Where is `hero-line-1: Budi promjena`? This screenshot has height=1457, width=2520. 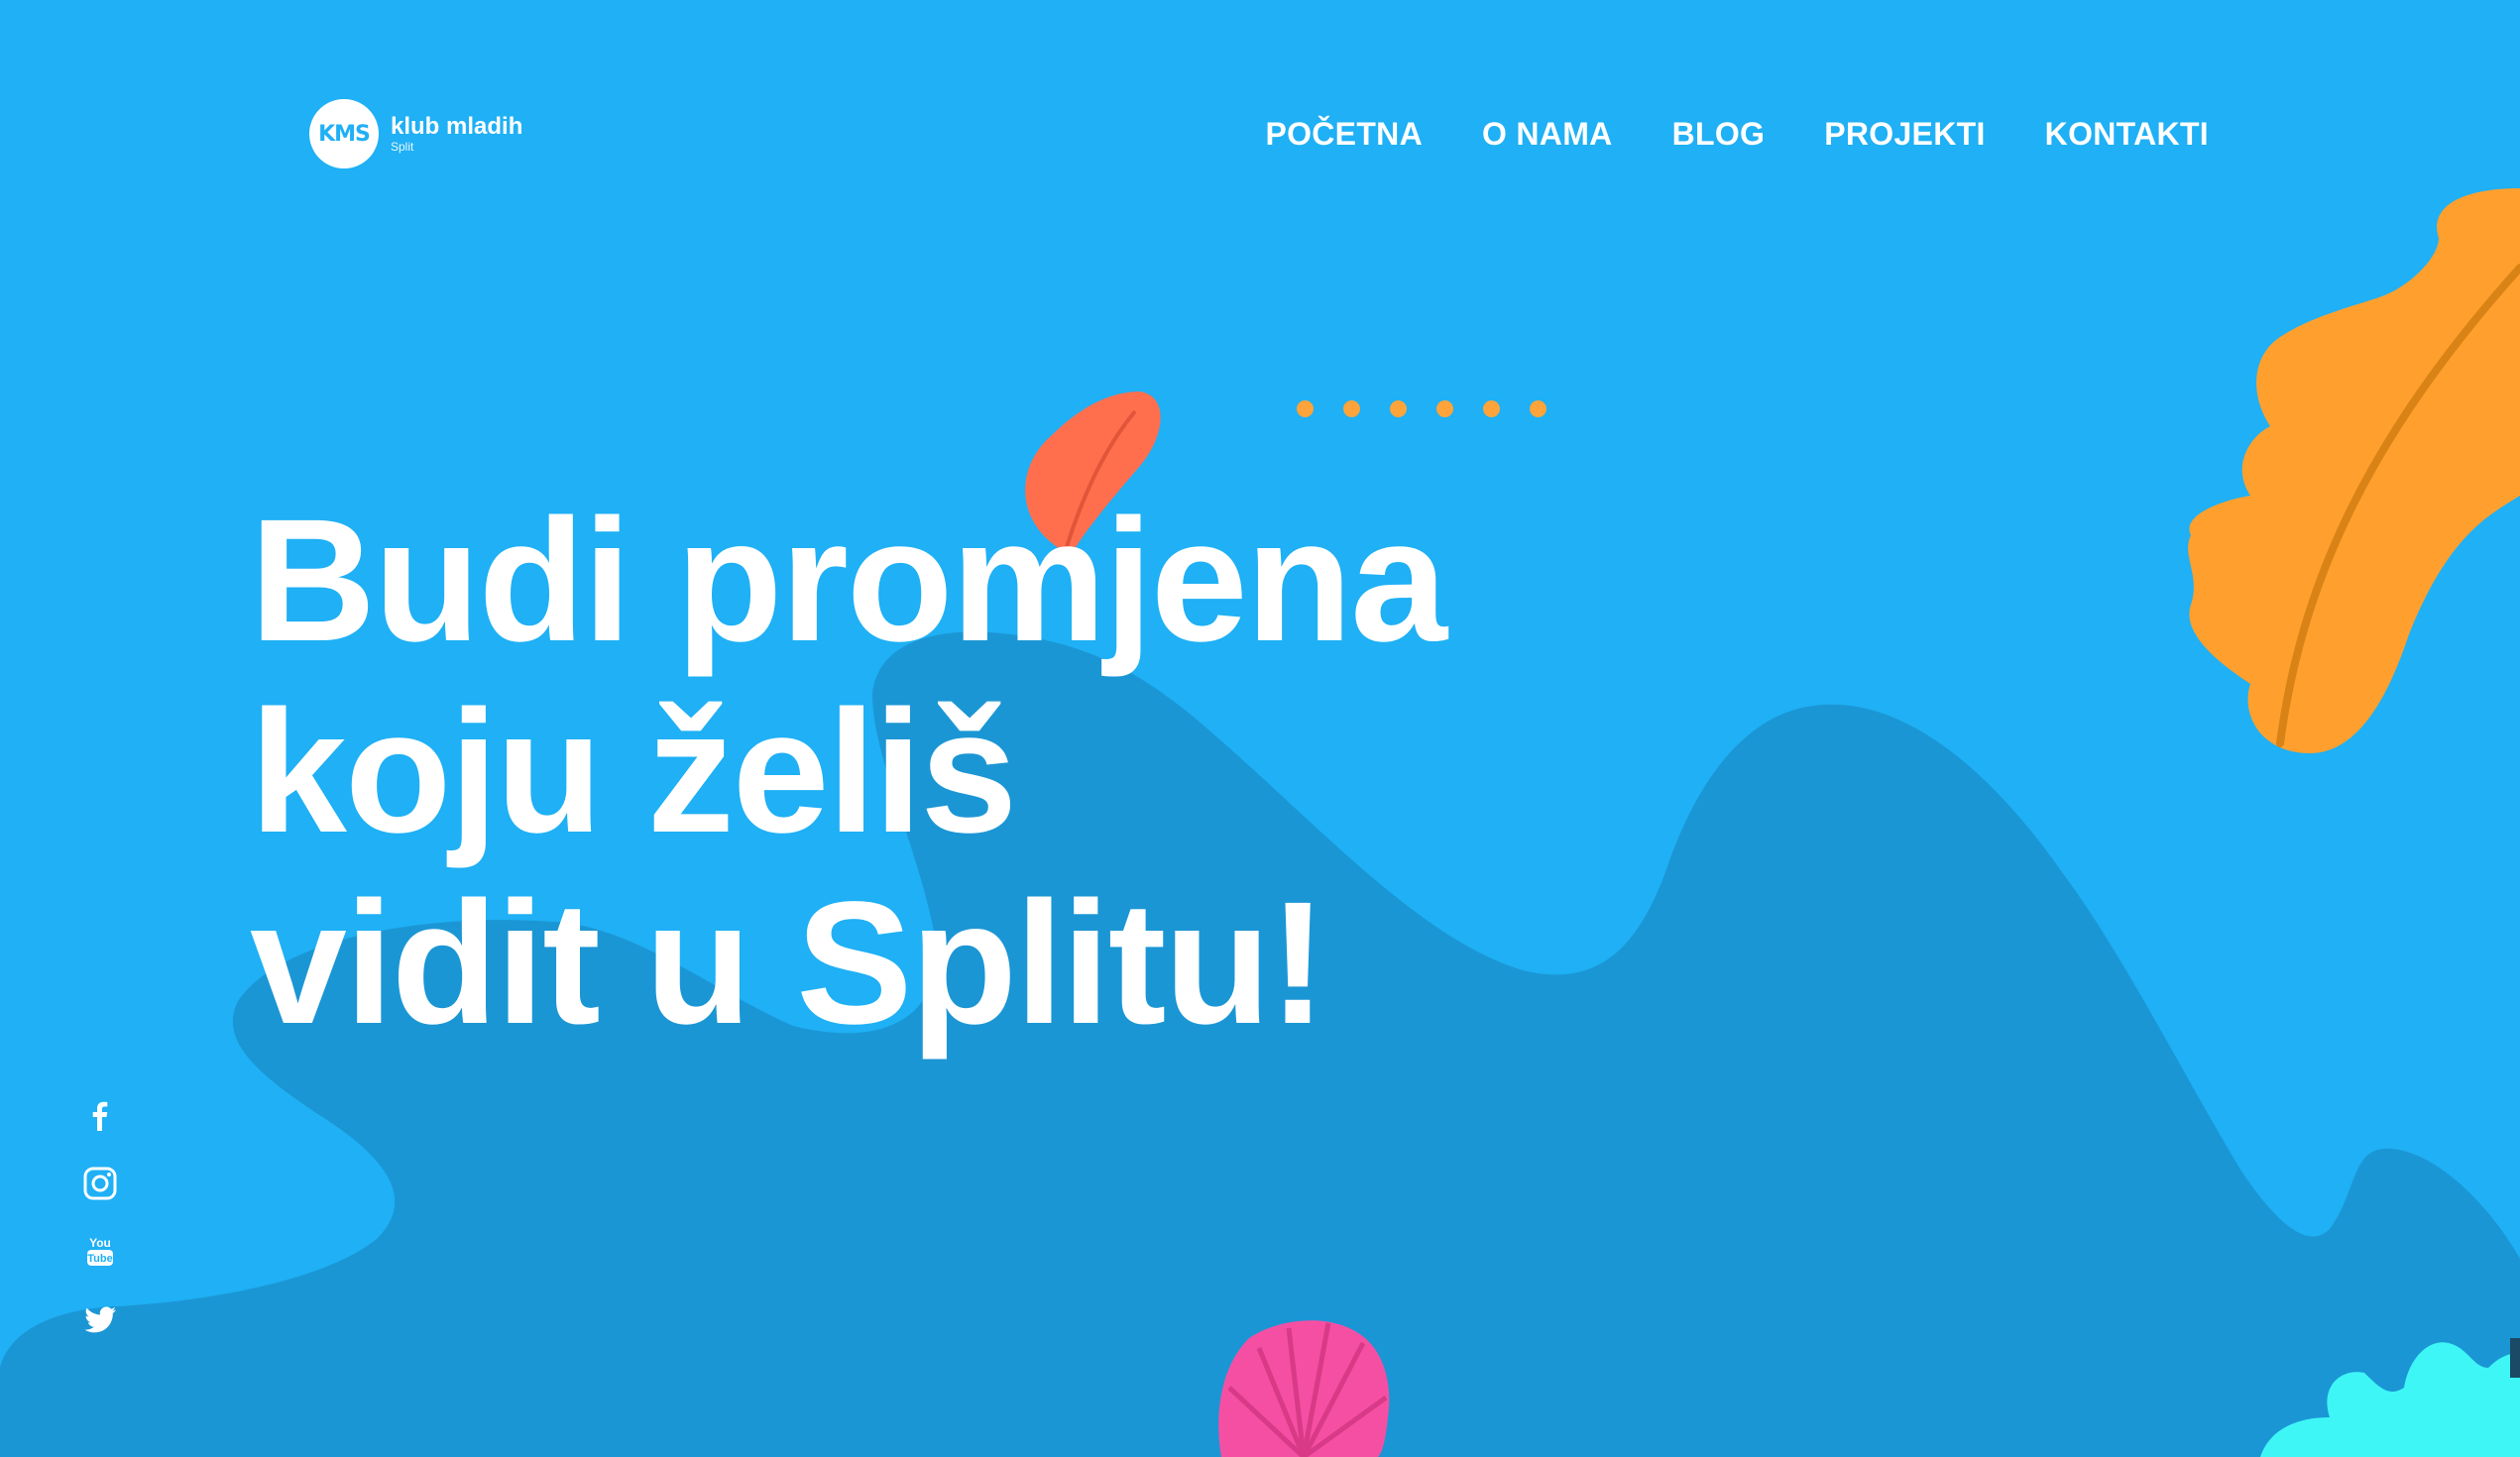
hero-line-1: Budi promjena is located at coordinates (848, 581).